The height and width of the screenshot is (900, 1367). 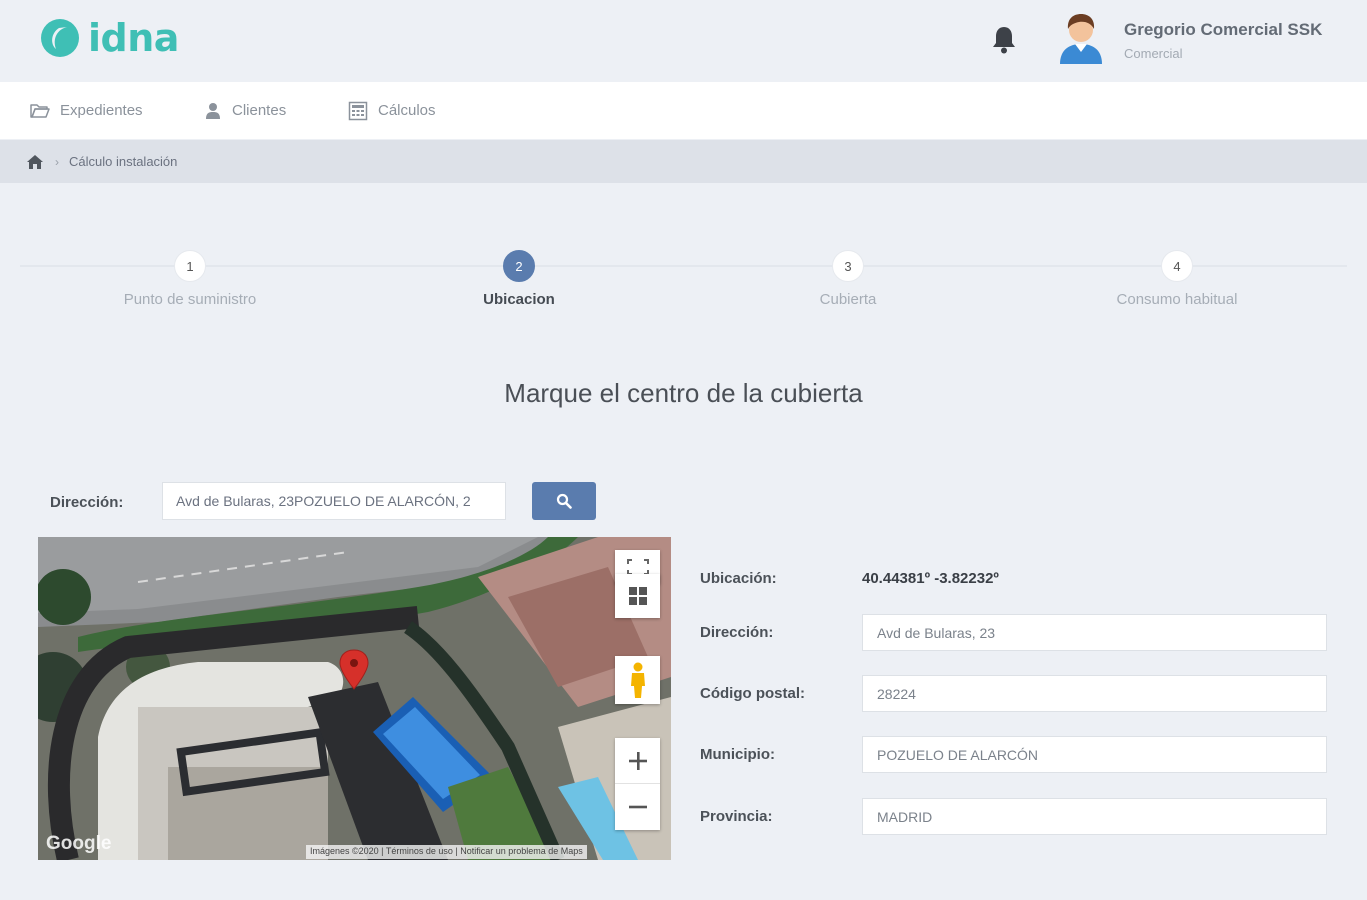 I want to click on step-number: 1, so click(x=190, y=266).